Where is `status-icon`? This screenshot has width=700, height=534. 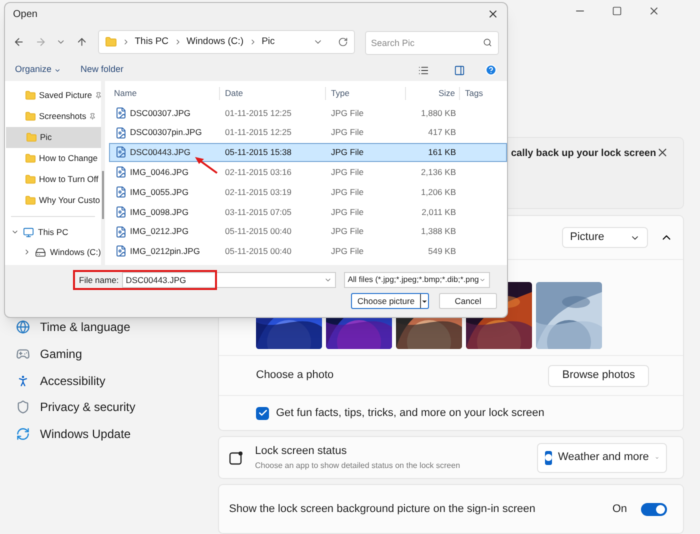 status-icon is located at coordinates (236, 457).